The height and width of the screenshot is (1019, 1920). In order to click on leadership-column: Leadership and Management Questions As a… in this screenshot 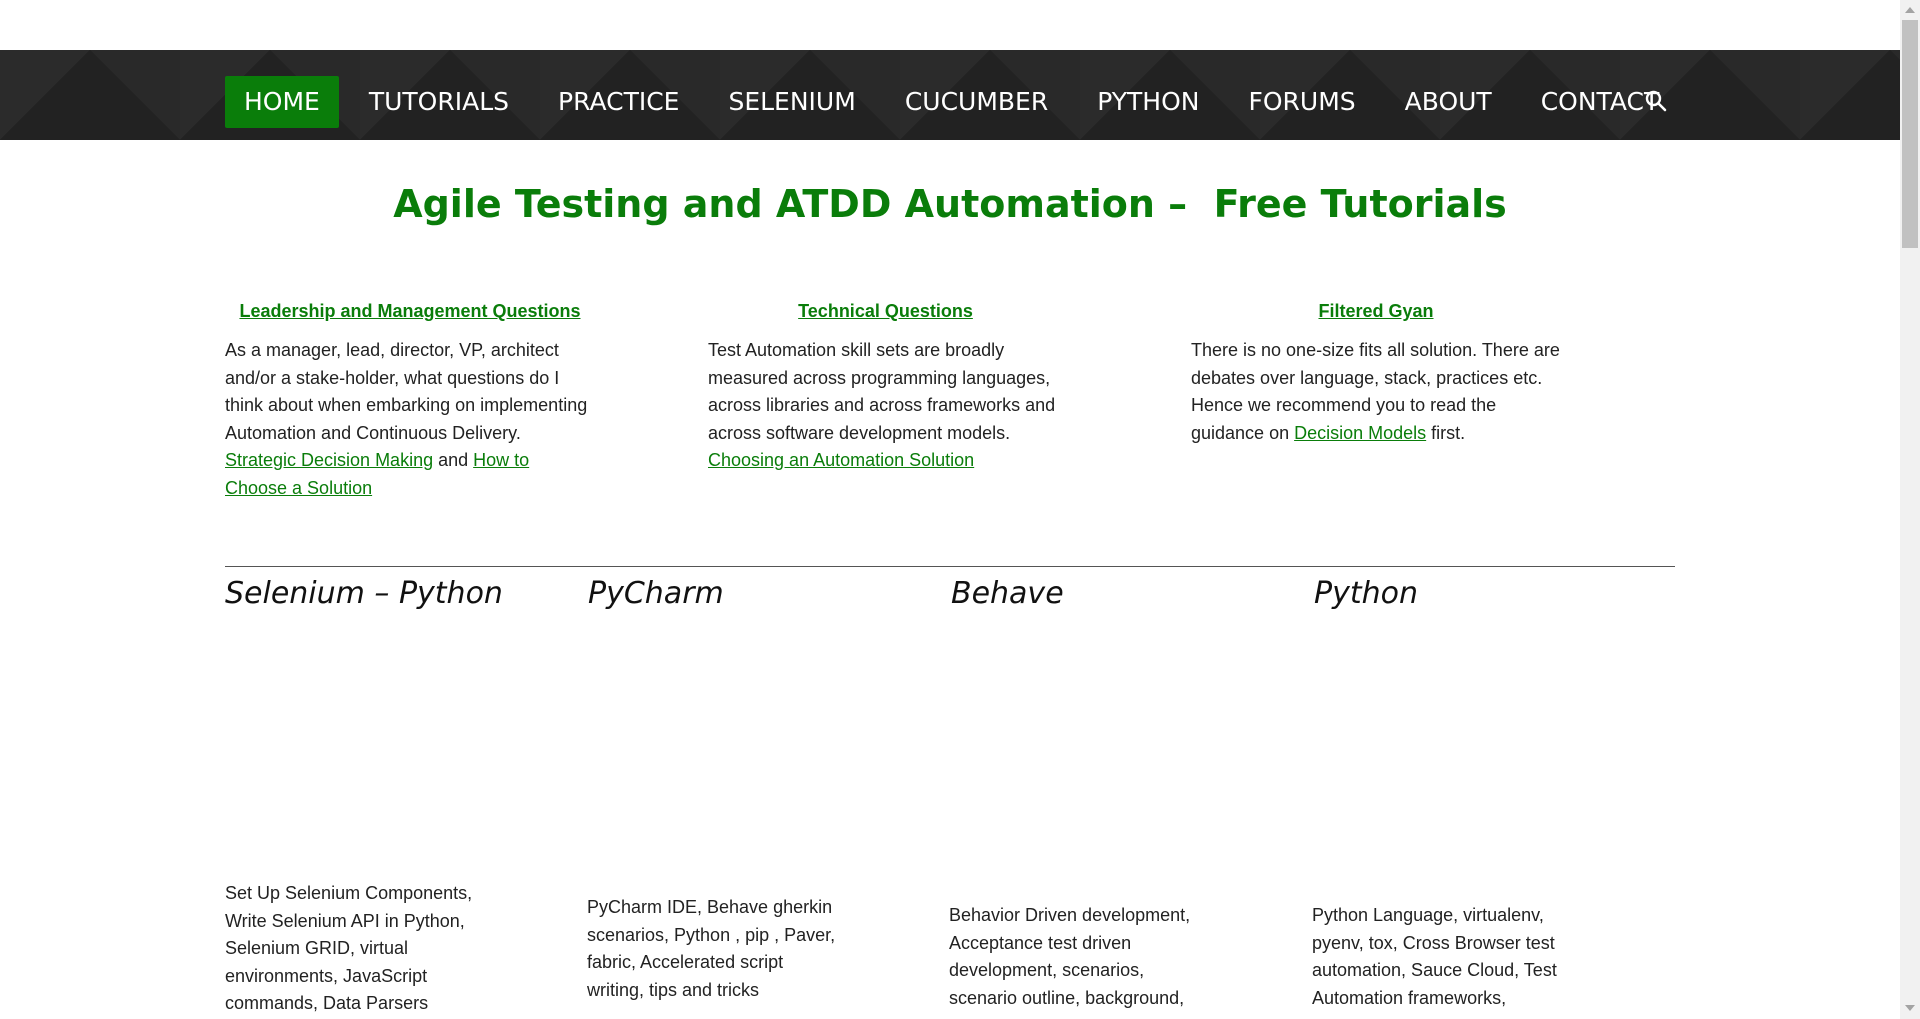, I will do `click(410, 400)`.